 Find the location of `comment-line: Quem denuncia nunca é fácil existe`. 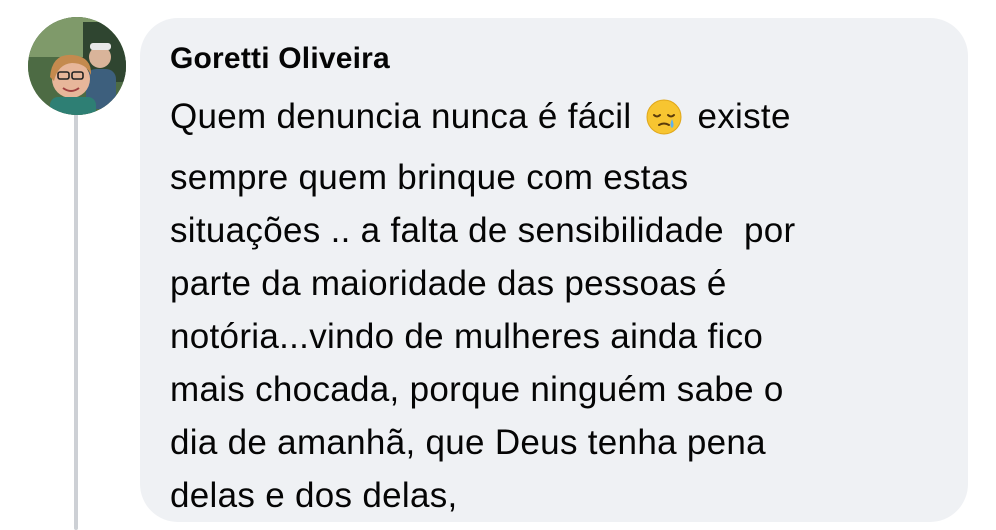

comment-line: Quem denuncia nunca é fácil existe is located at coordinates (560, 120).